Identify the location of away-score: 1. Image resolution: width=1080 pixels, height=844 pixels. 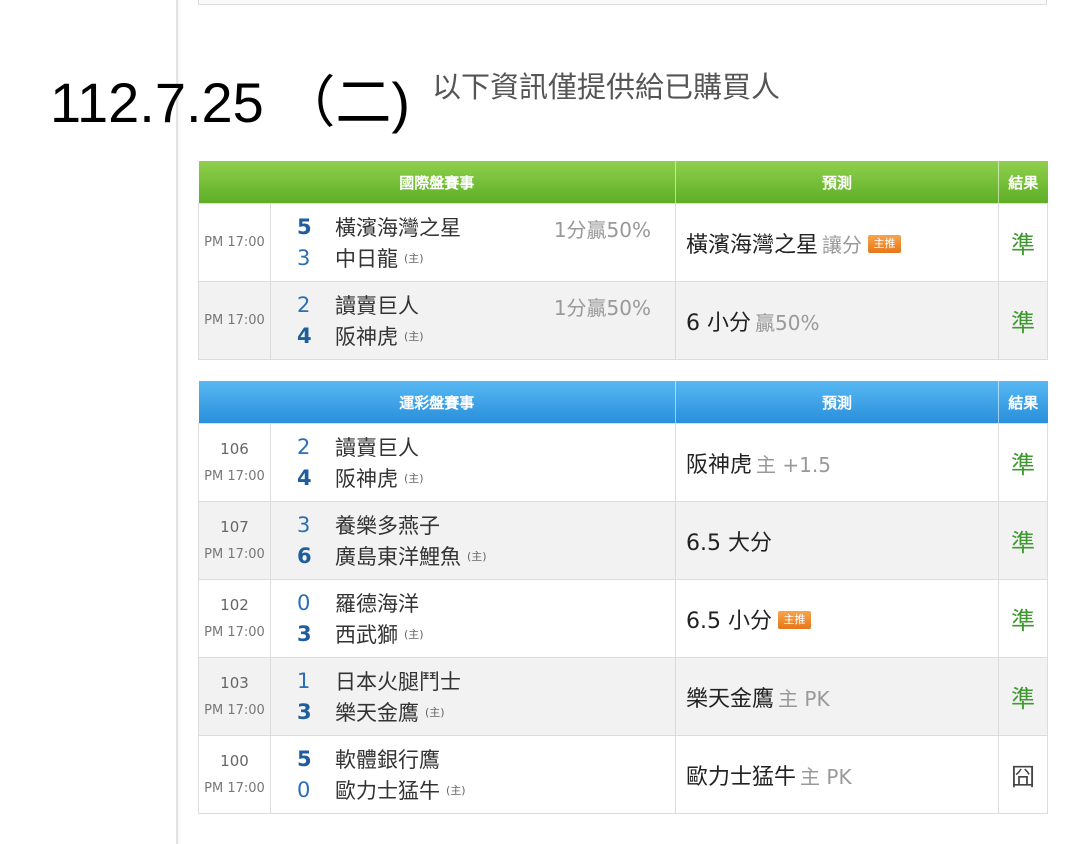
(304, 681).